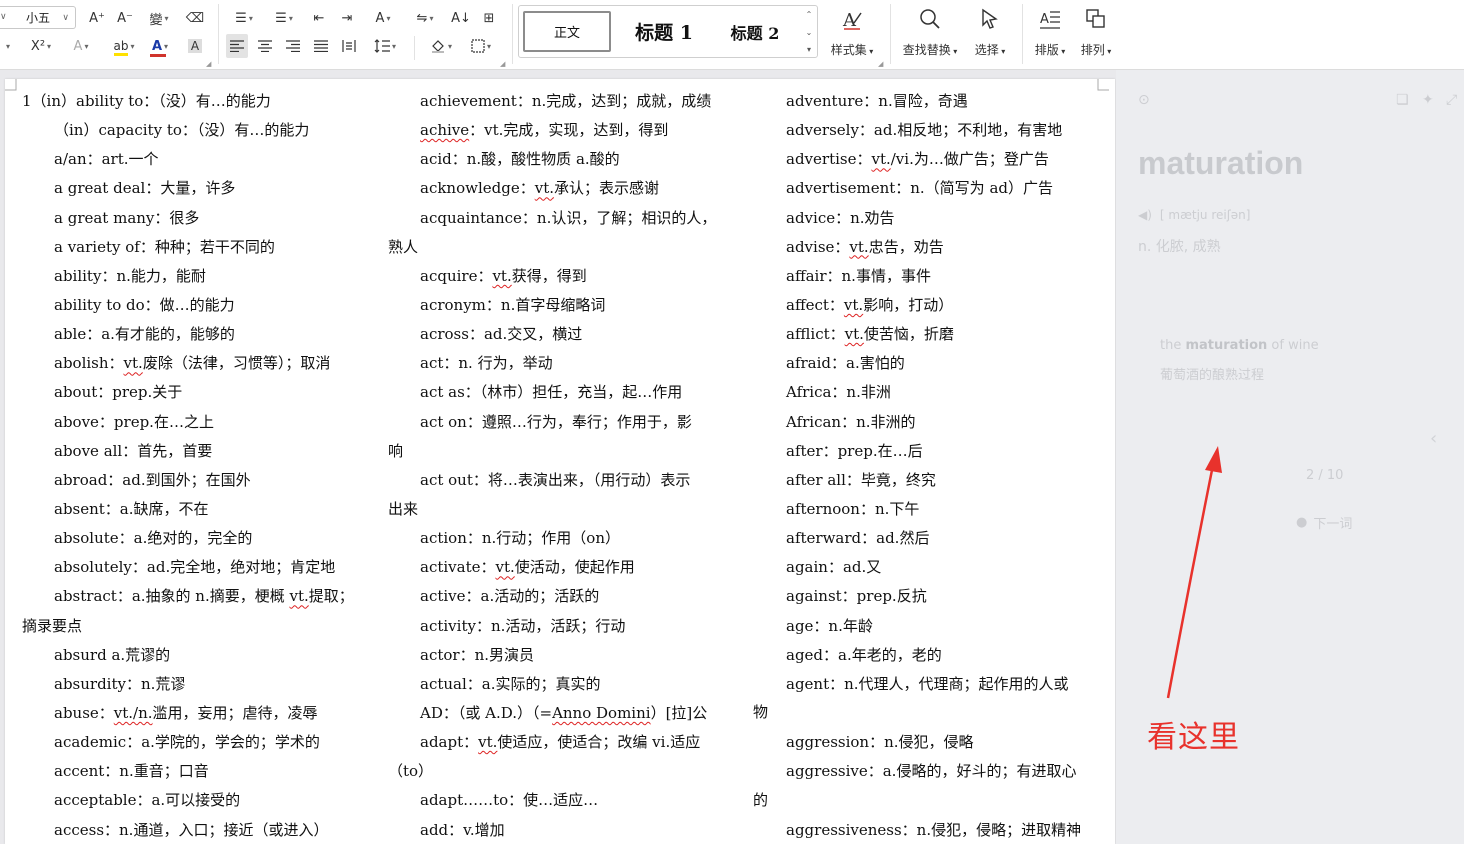 The width and height of the screenshot is (1464, 844). I want to click on align-center-button, so click(265, 46).